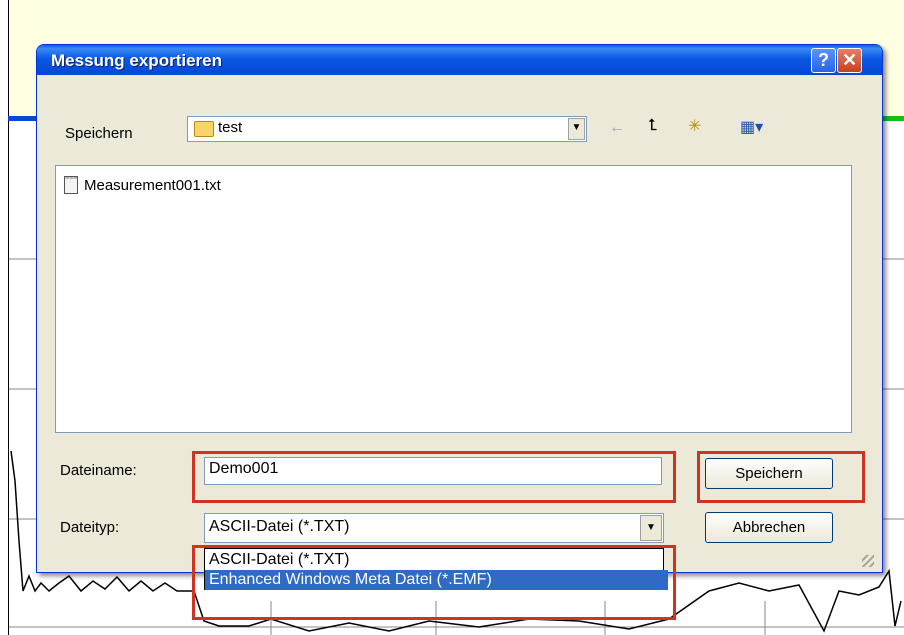 The width and height of the screenshot is (904, 635). What do you see at coordinates (98, 470) in the screenshot?
I see `filename-label: Dateiname:` at bounding box center [98, 470].